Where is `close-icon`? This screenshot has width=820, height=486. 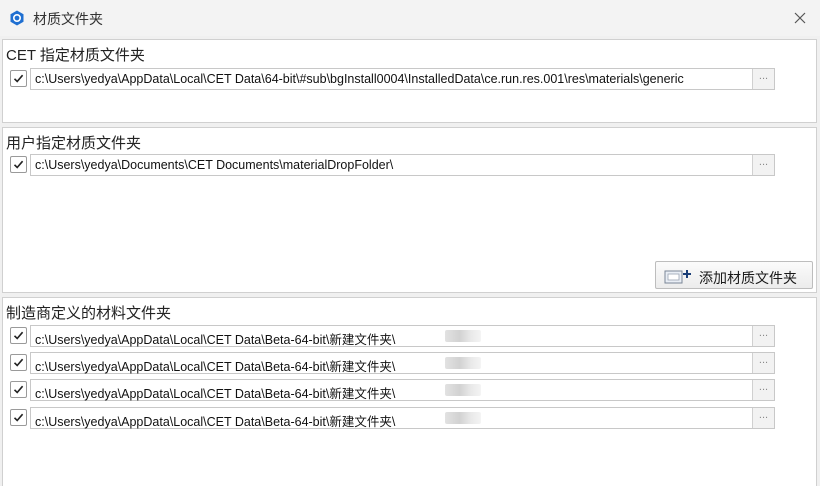 close-icon is located at coordinates (800, 18).